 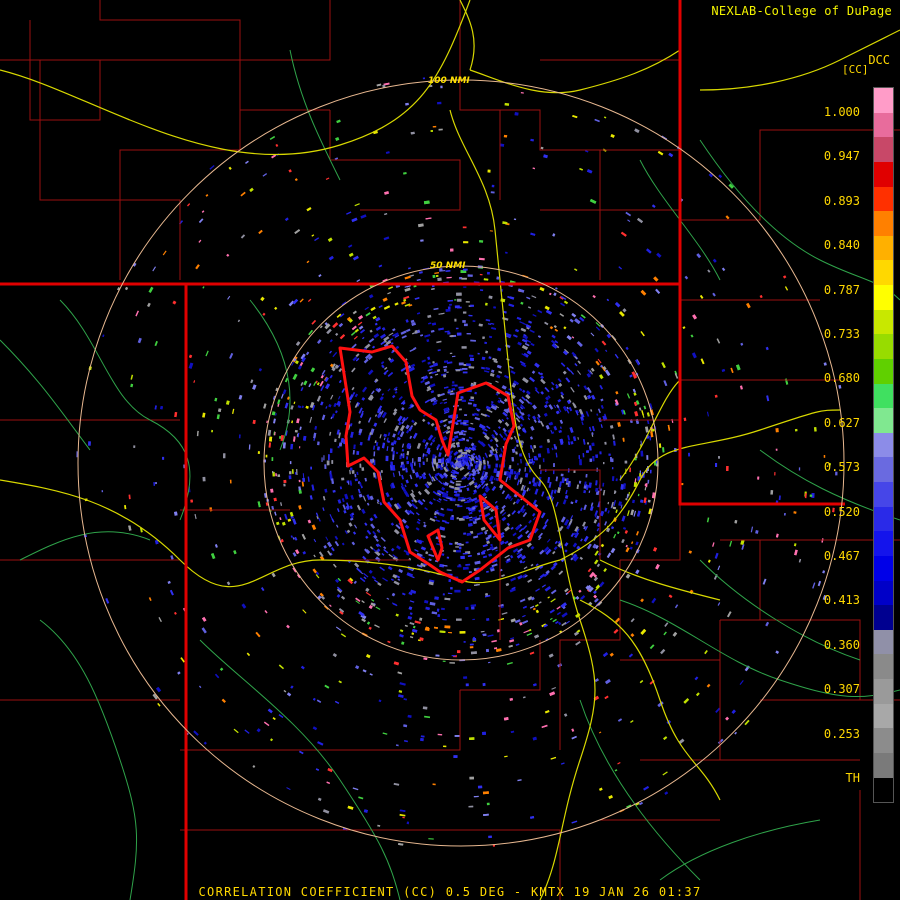 I want to click on color-scale-tick-label: 0.787, so click(x=841, y=289).